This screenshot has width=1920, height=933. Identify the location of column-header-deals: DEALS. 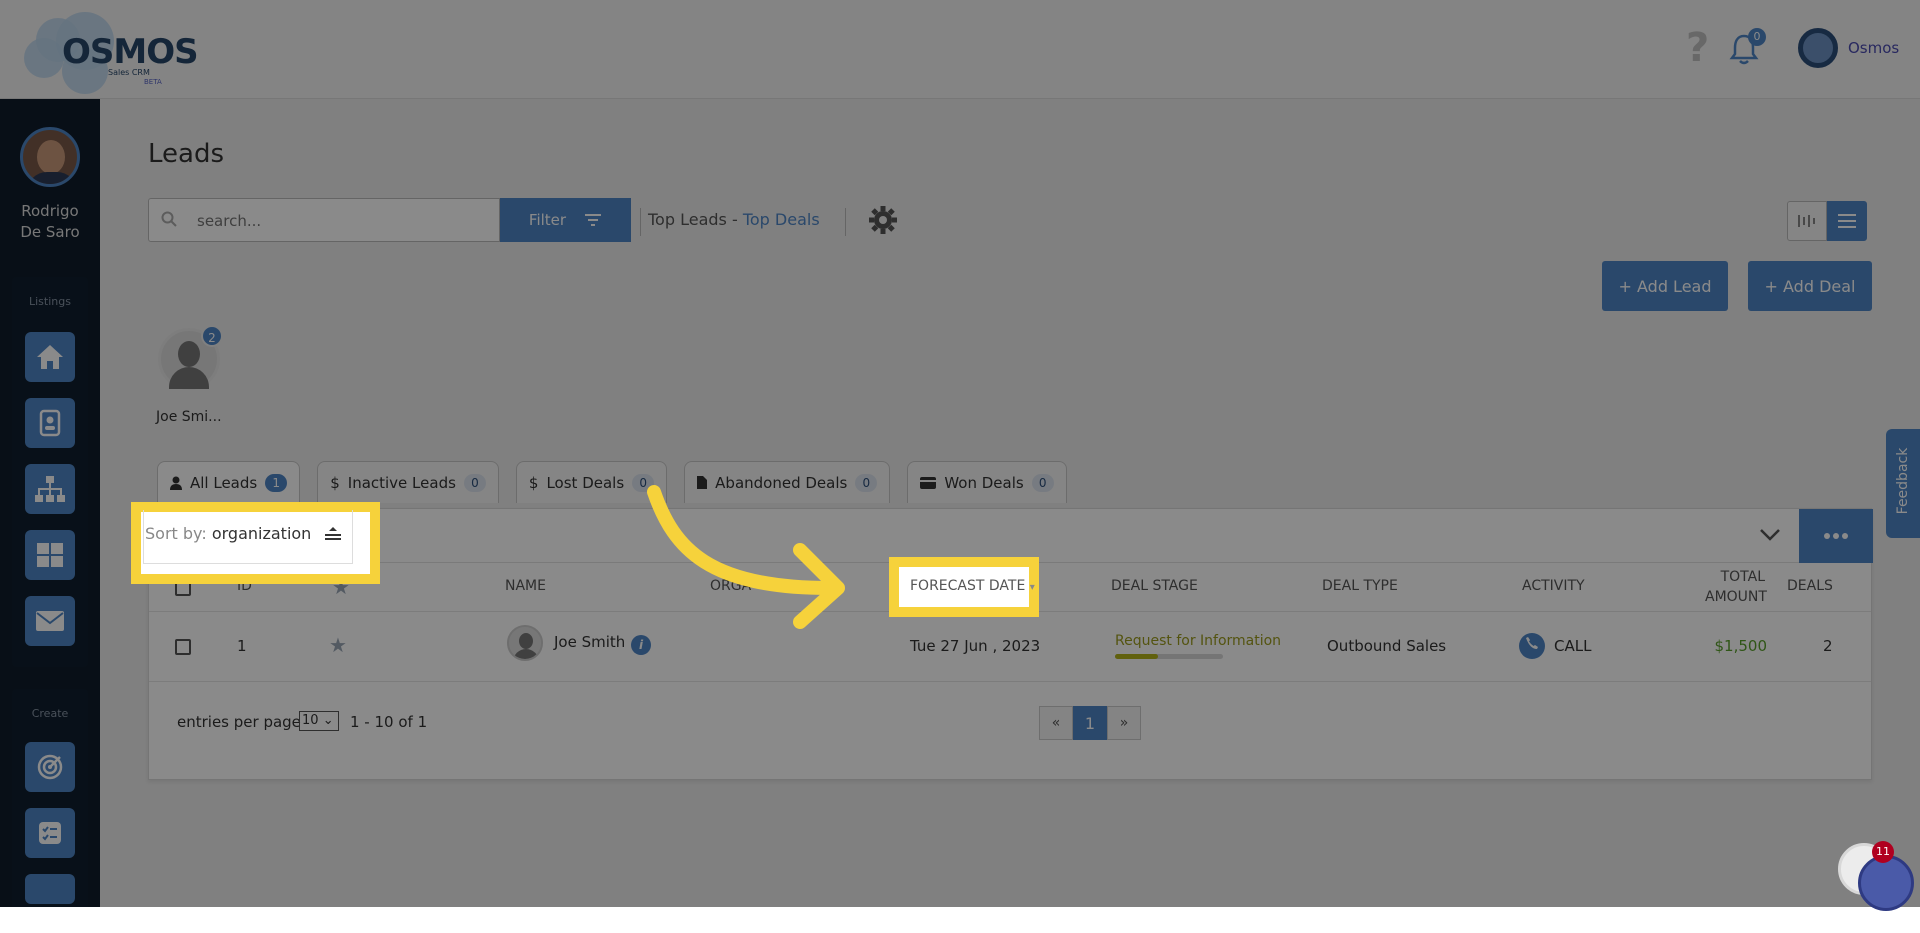
(1810, 586).